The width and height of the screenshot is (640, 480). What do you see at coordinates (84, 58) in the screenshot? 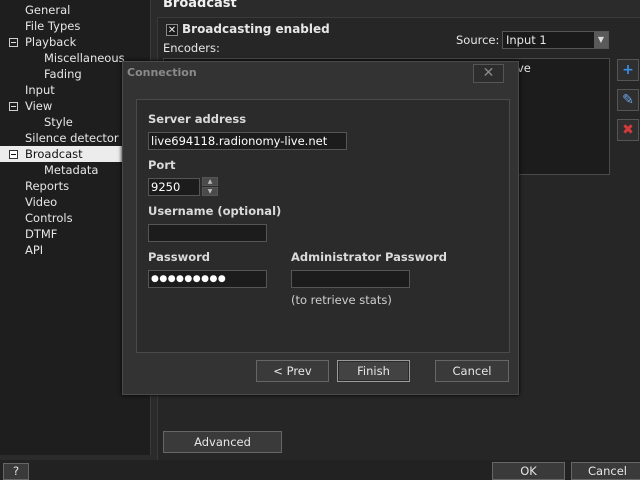
I see `sidebar-item-label: Miscellaneous` at bounding box center [84, 58].